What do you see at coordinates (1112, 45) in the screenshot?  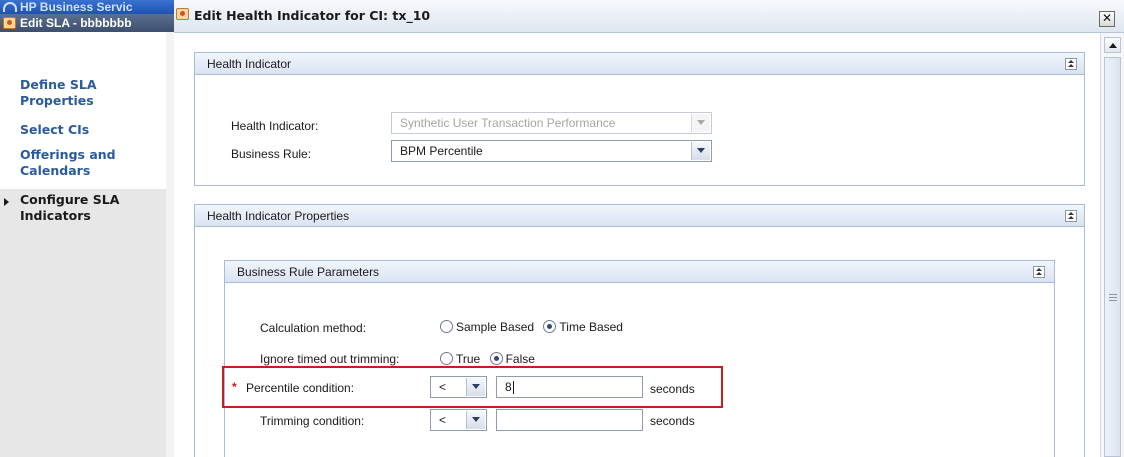 I see `scroll-up-icon` at bounding box center [1112, 45].